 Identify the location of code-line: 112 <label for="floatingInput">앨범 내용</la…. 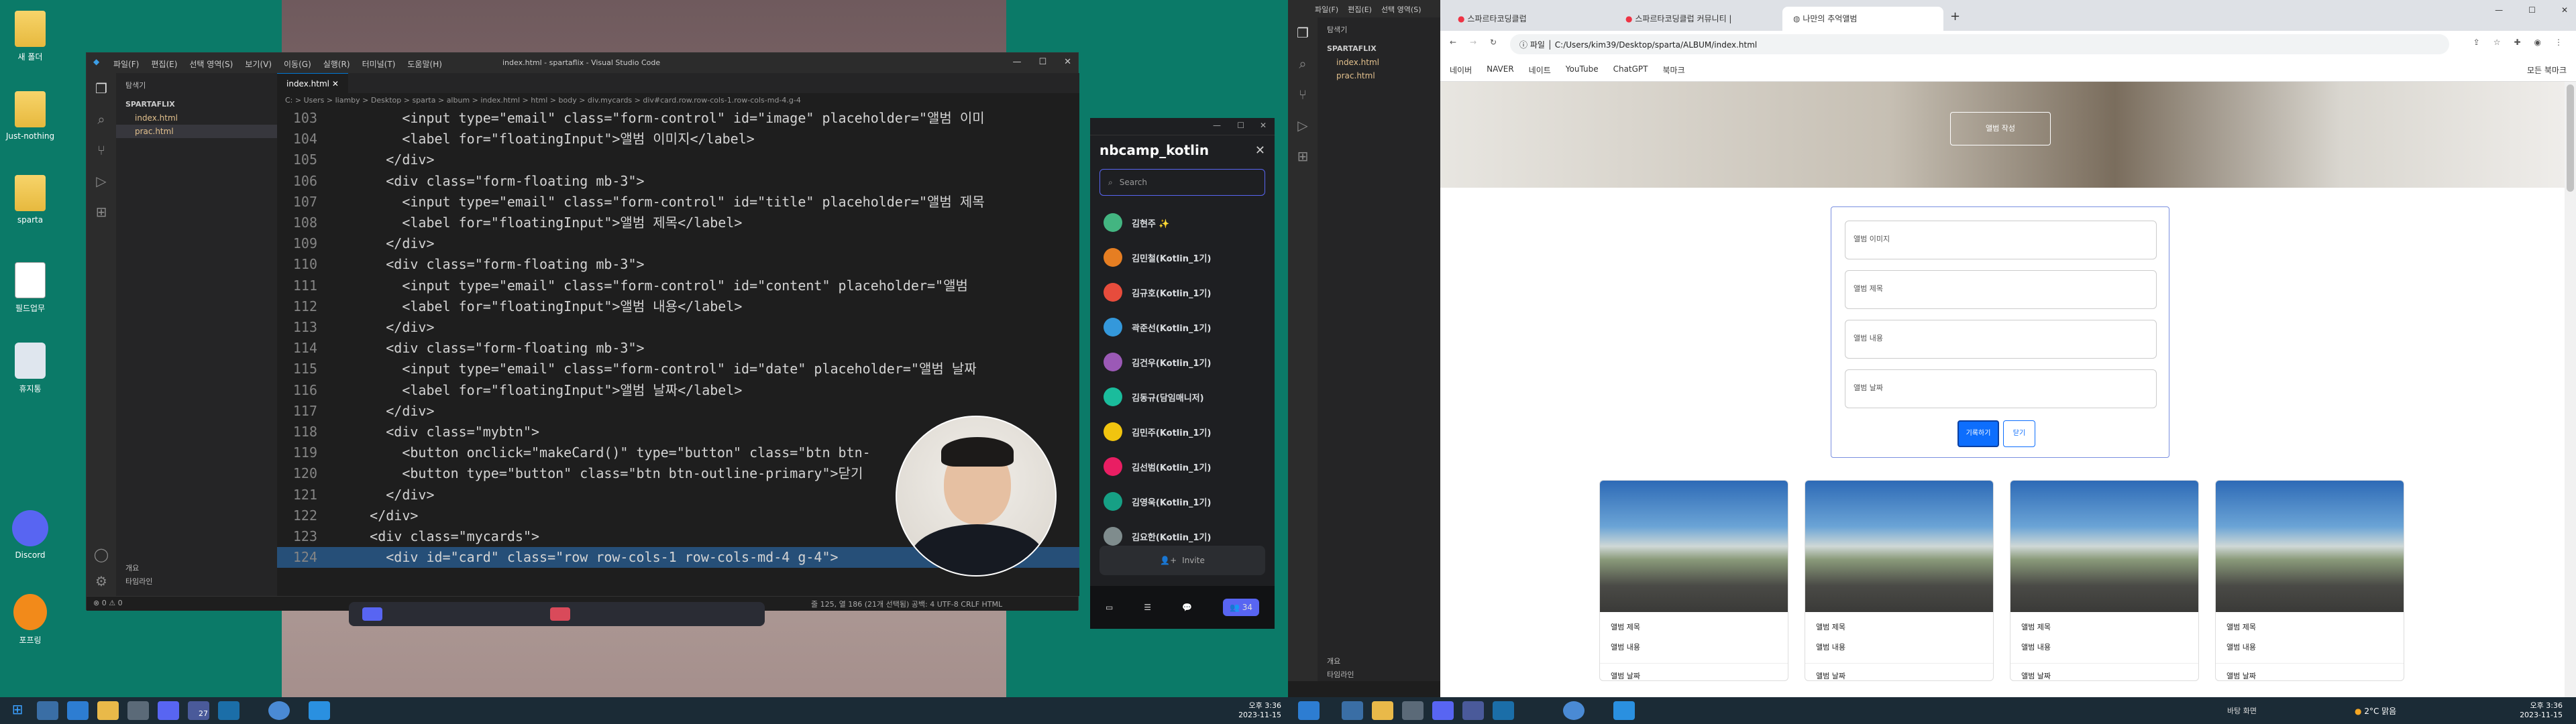
(678, 306).